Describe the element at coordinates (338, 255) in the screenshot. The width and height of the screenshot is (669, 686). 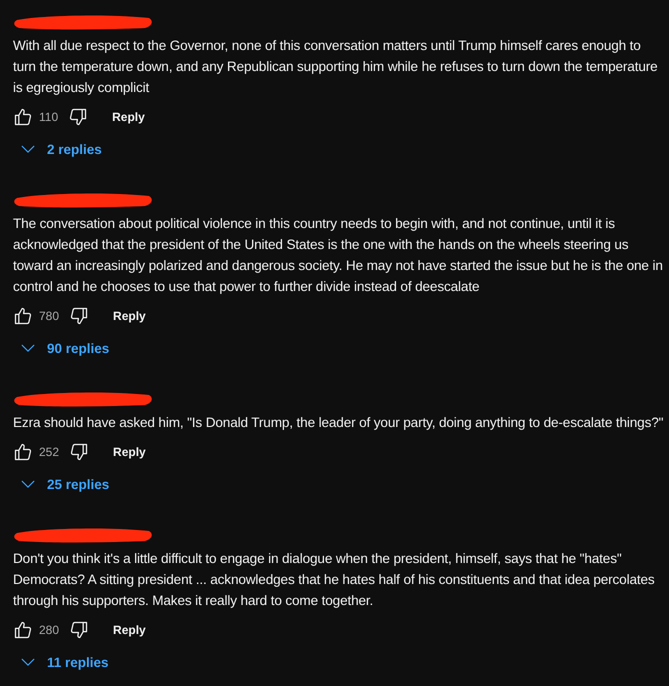
I see `comment-text: The conversation about political violence in this country needs to begin with, and not continue, until it is acknowledged that the president of the United States is the one with the hands on the wheels steering us toward an increasingly polarized and dangerous society. He may not have started the issue but he is the one in control and he chooses to use that power to further divide instead of deescalate` at that location.